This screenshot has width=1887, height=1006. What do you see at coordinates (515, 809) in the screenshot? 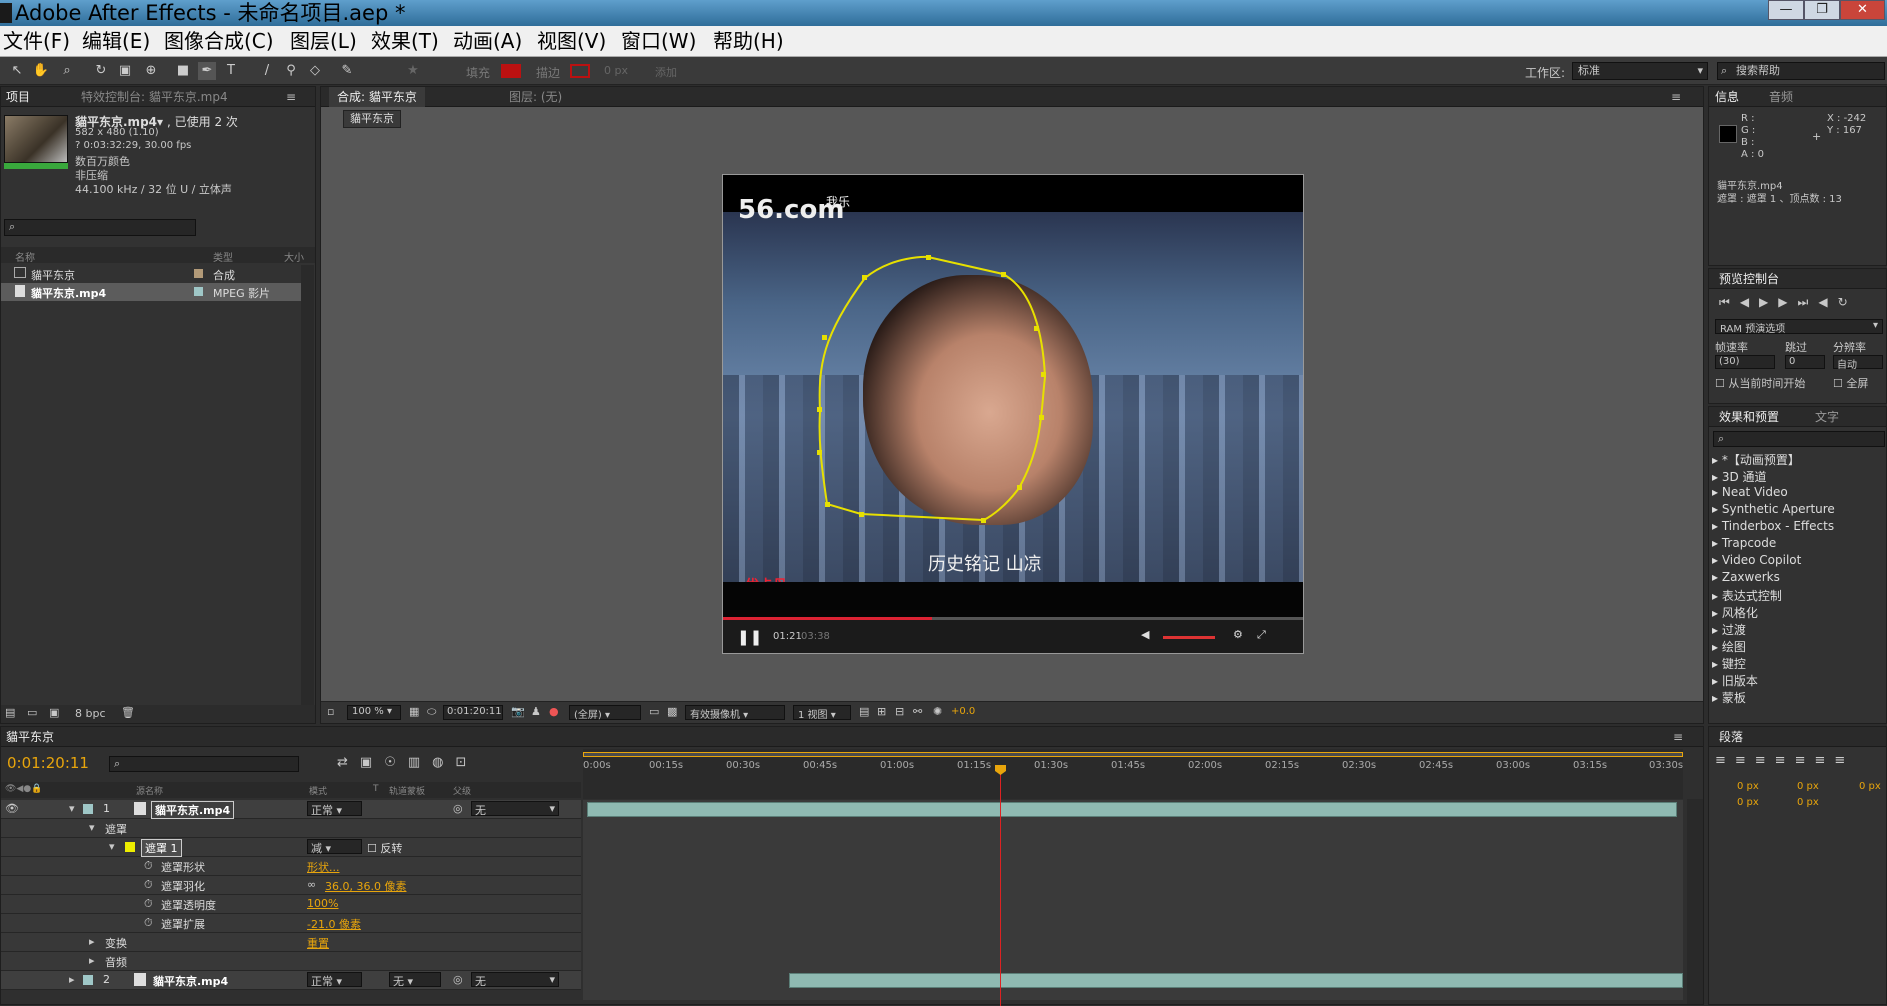
I see `parent-select: 无 ▾` at bounding box center [515, 809].